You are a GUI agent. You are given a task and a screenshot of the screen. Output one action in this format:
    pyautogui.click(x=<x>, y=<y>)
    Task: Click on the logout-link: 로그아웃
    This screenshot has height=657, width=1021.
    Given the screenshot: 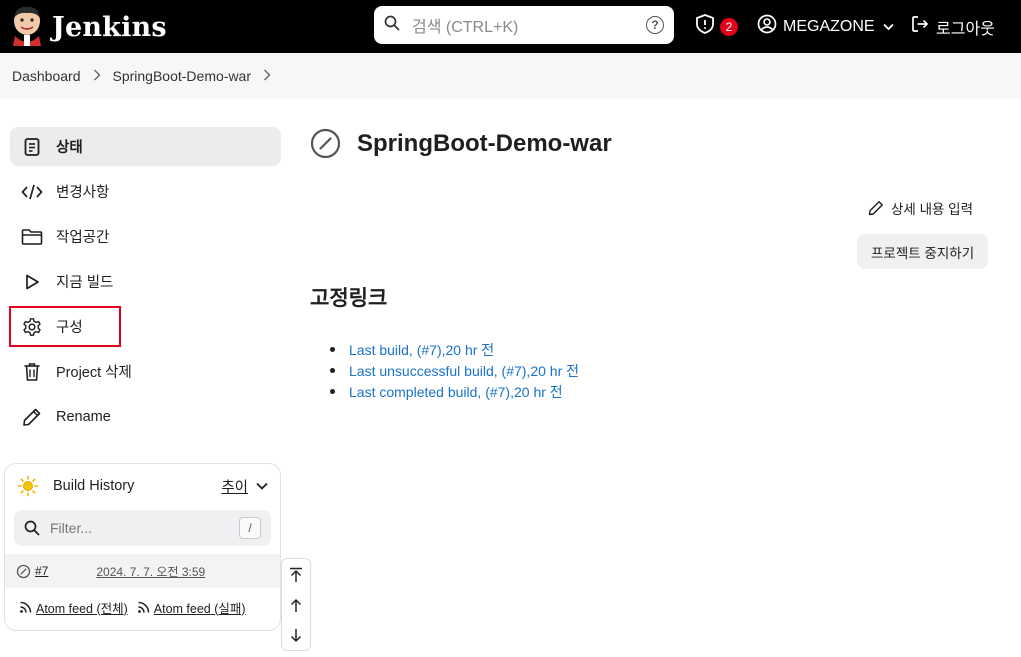 What is the action you would take?
    pyautogui.click(x=952, y=26)
    